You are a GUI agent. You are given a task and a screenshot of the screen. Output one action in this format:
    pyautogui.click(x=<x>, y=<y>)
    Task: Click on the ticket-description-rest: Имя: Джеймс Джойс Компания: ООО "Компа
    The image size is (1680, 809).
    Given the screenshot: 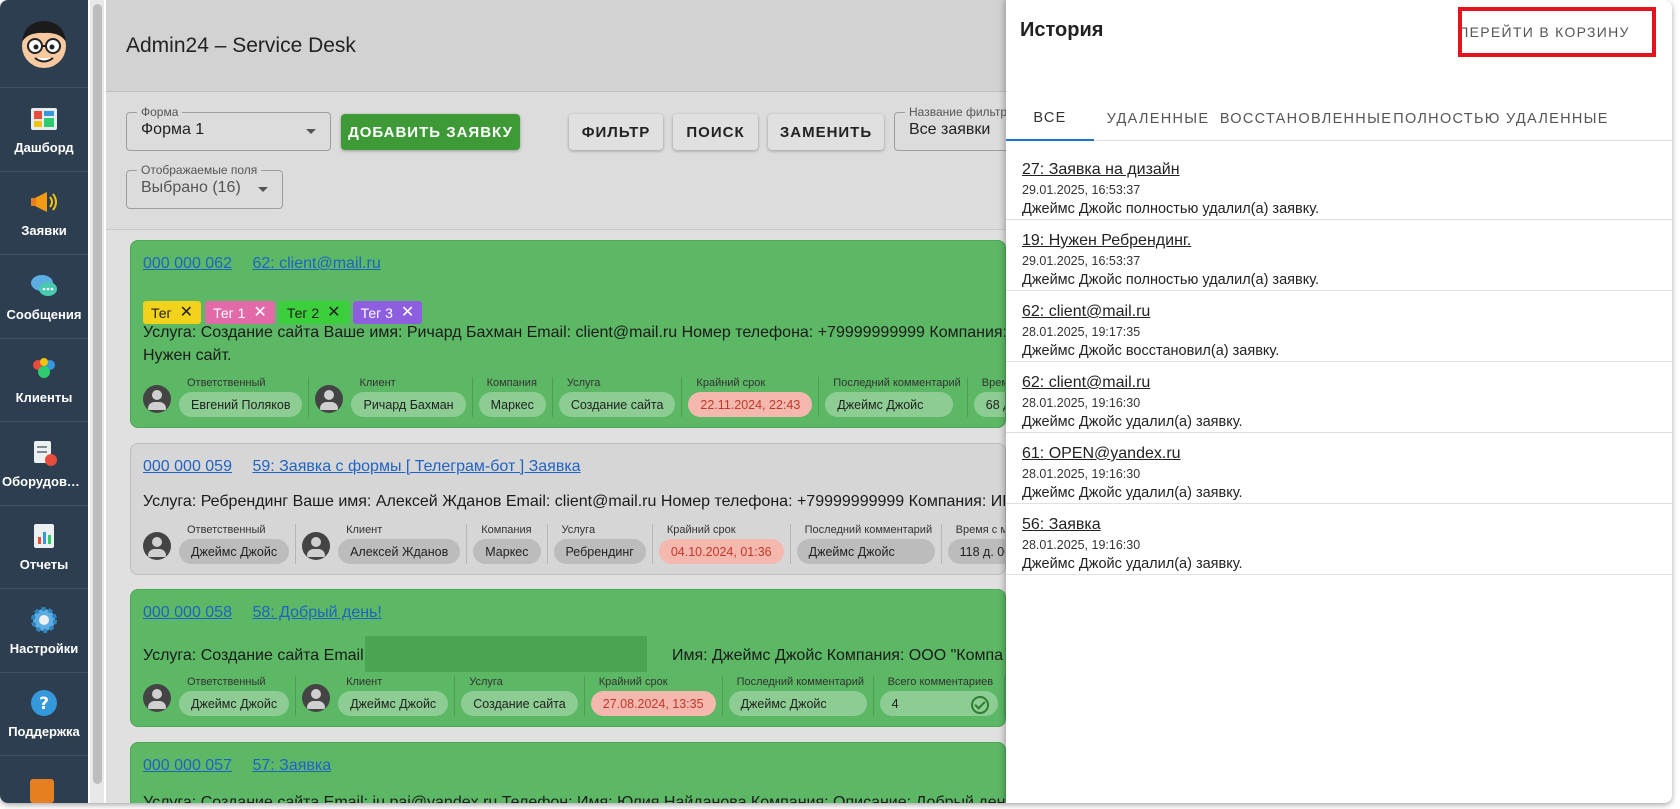 What is the action you would take?
    pyautogui.click(x=838, y=655)
    